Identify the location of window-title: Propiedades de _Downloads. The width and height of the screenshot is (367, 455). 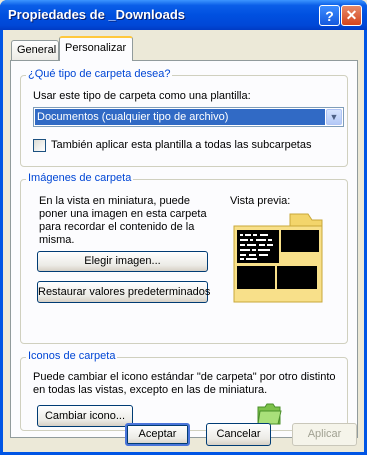
(96, 14).